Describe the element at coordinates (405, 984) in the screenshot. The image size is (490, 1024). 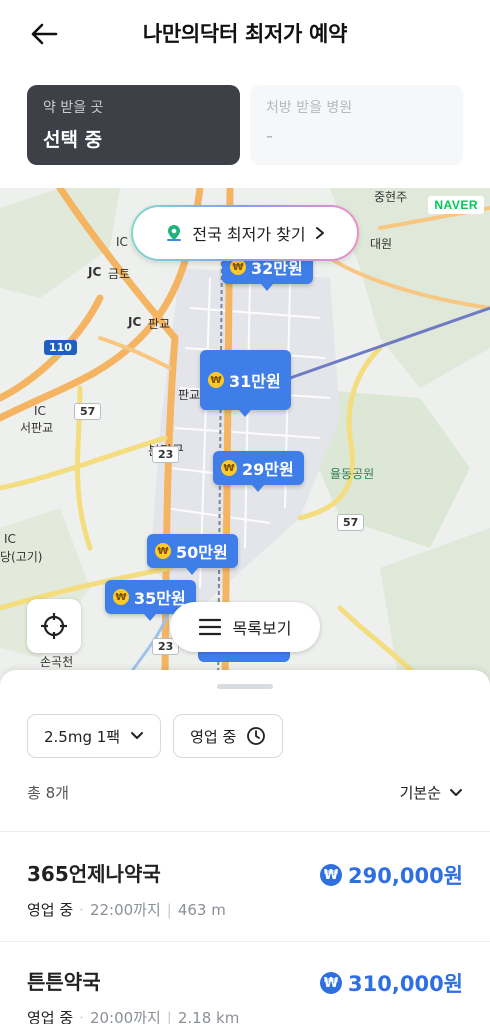
I see `pharmacy-price-value: 310,000원` at that location.